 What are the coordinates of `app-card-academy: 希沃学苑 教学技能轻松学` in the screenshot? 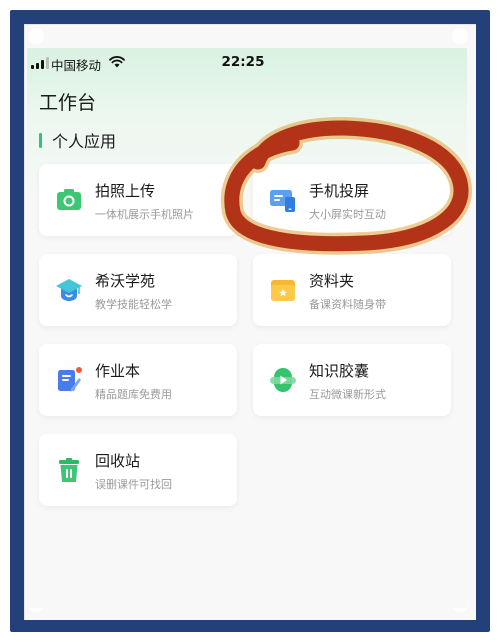 It's located at (138, 290).